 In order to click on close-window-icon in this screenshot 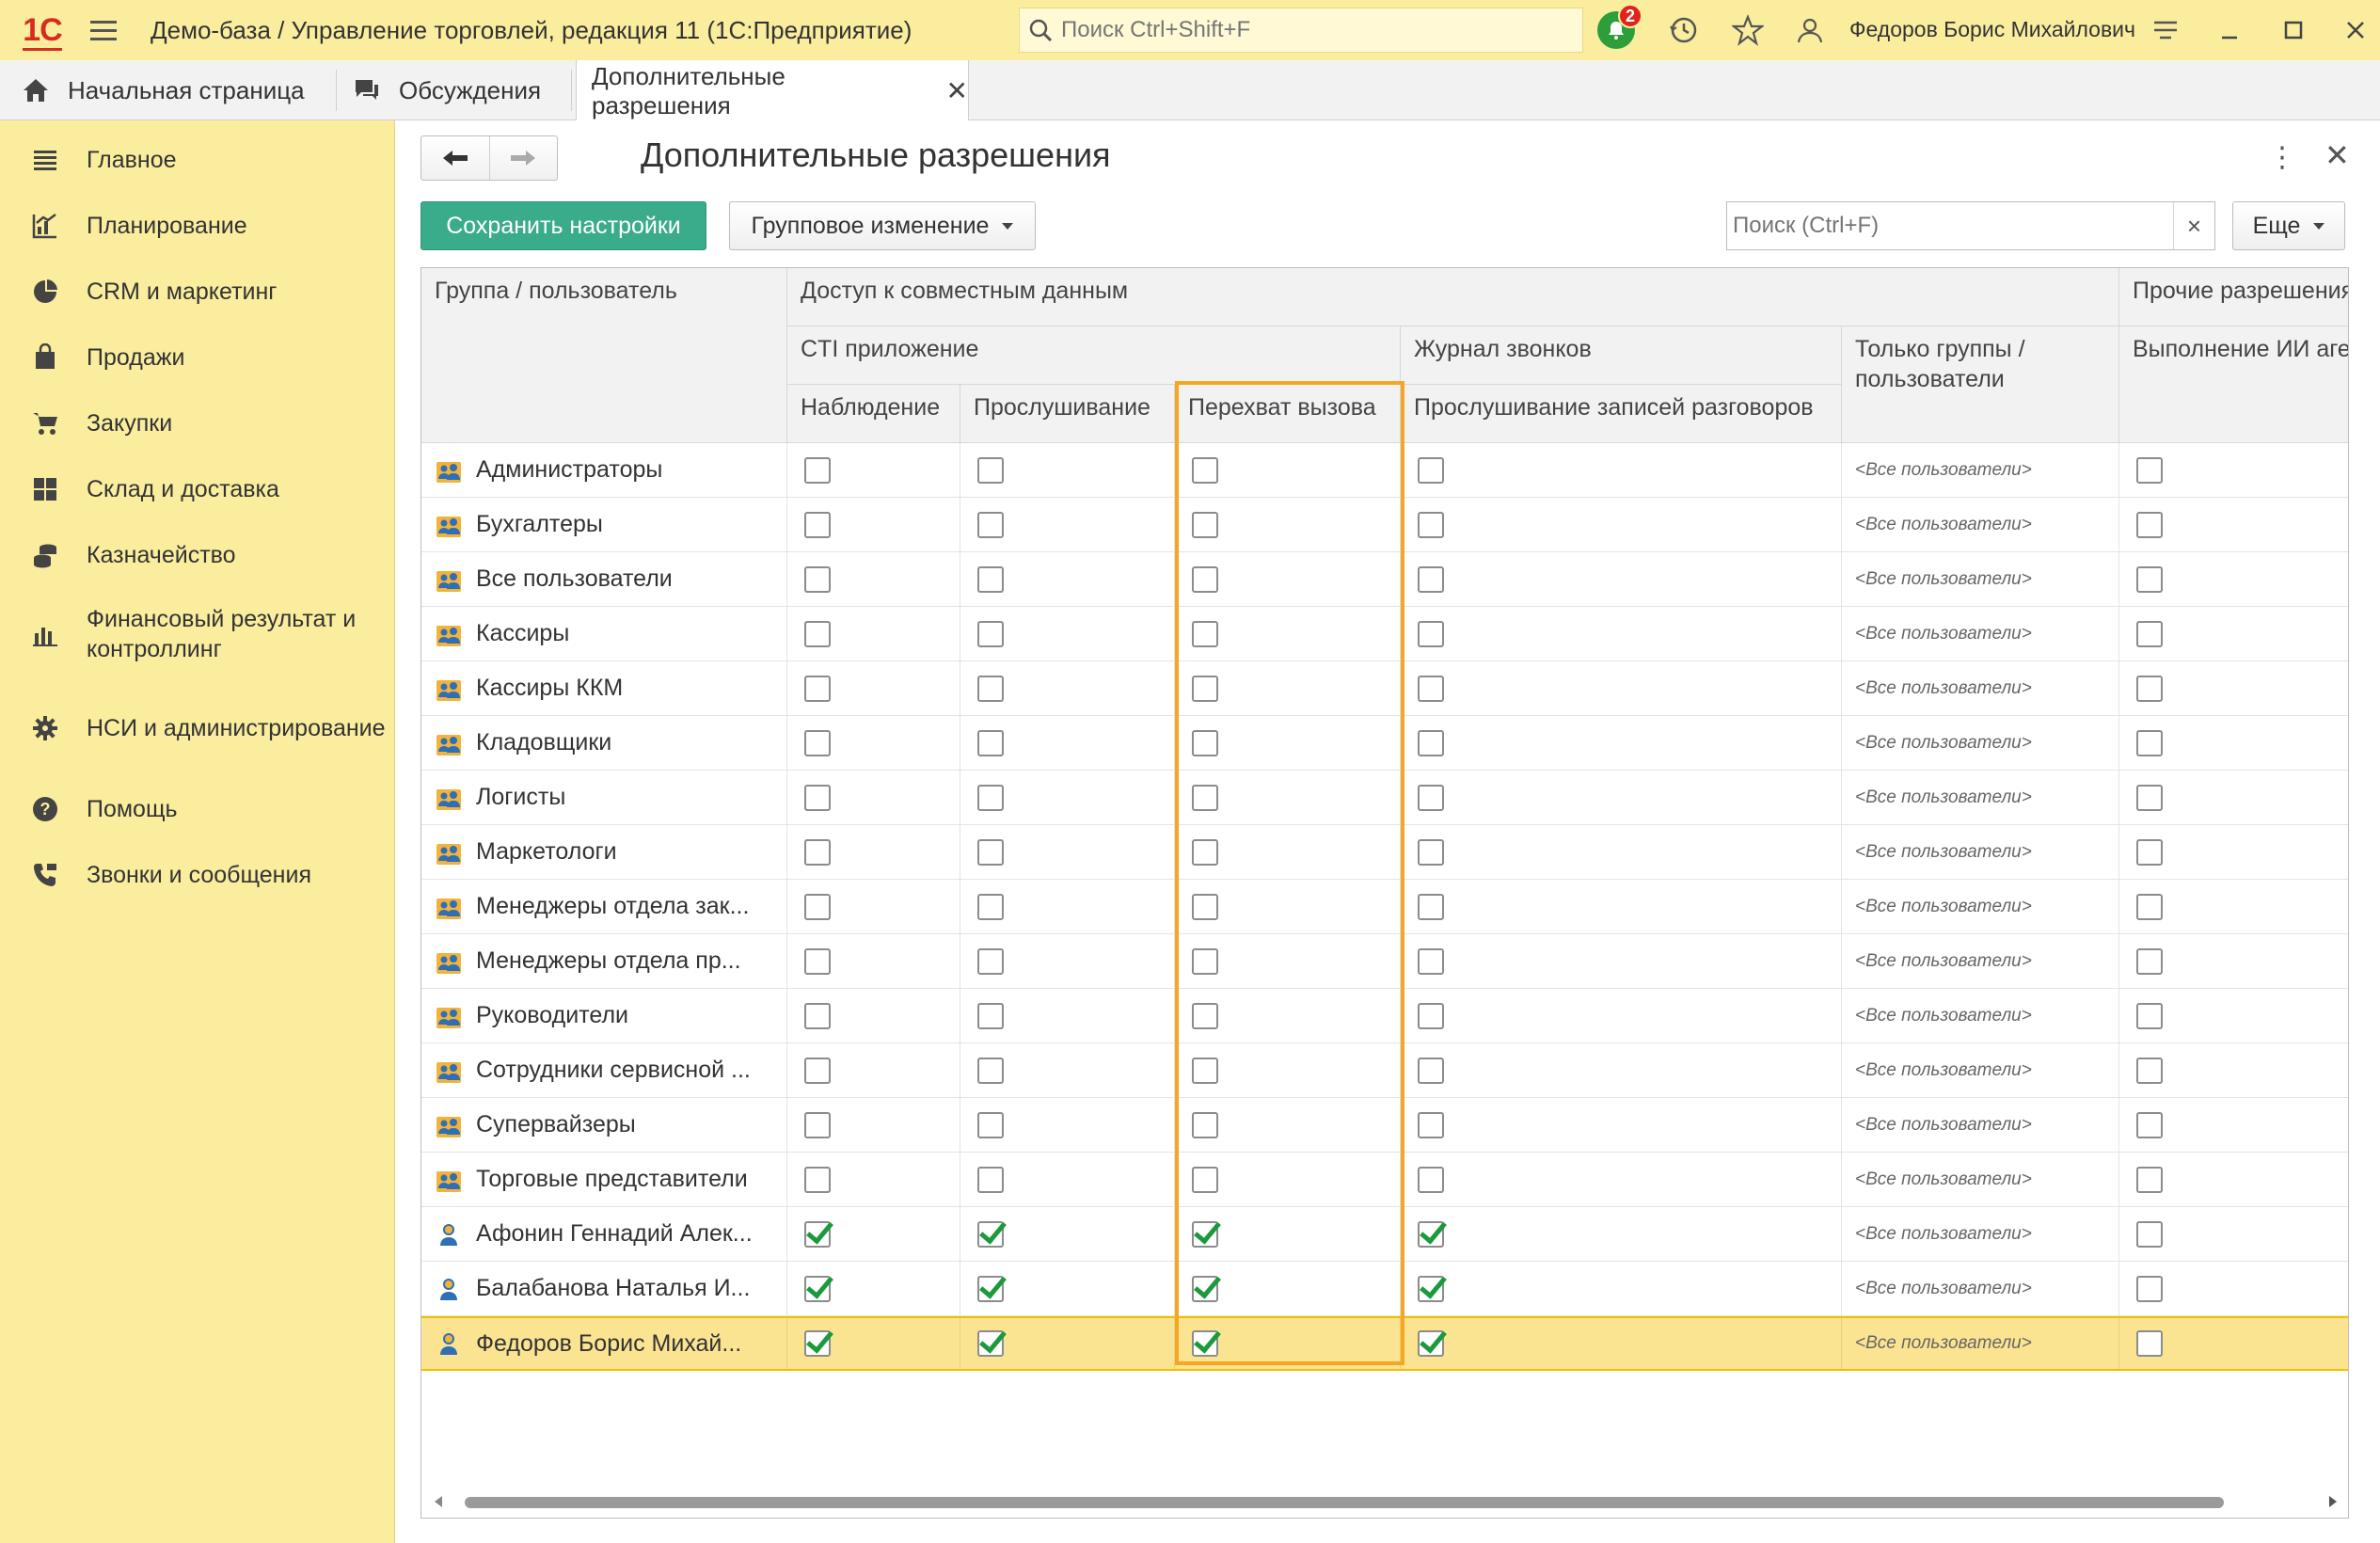, I will do `click(2355, 30)`.